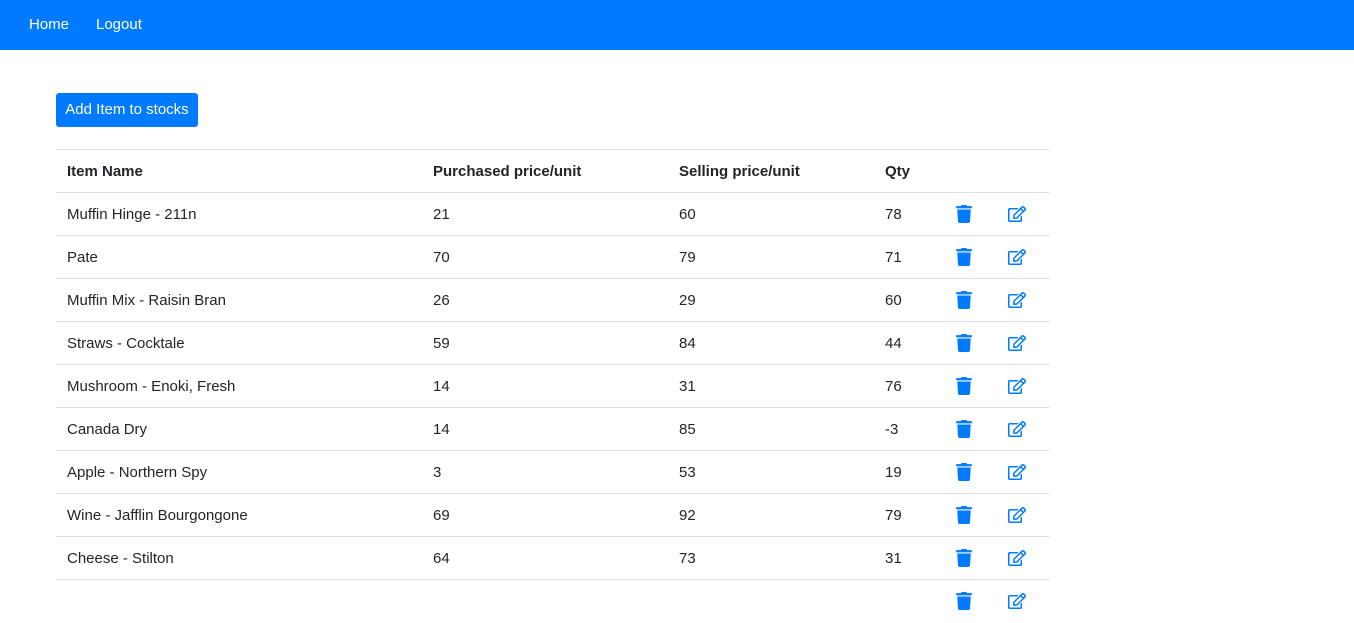 The height and width of the screenshot is (623, 1354). What do you see at coordinates (771, 472) in the screenshot?
I see `cell-selling-price: 53` at bounding box center [771, 472].